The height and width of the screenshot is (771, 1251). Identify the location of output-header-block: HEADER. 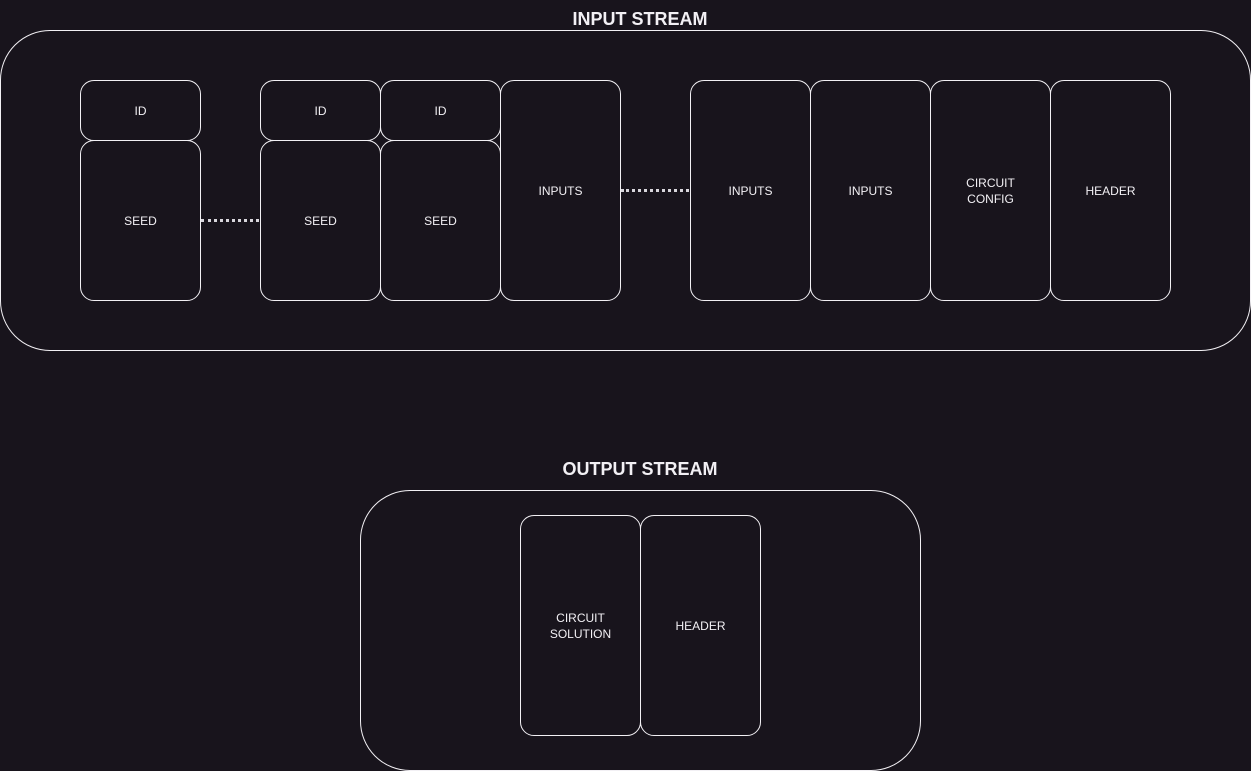
(700, 625).